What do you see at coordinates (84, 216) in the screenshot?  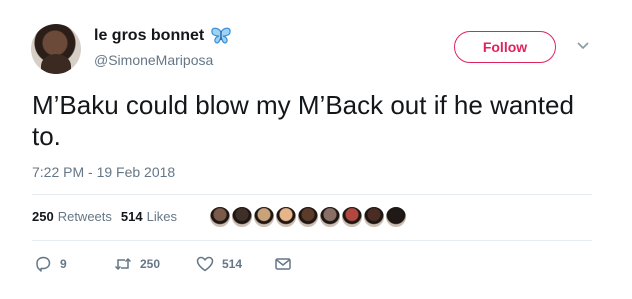 I see `retweets-label: Retweets` at bounding box center [84, 216].